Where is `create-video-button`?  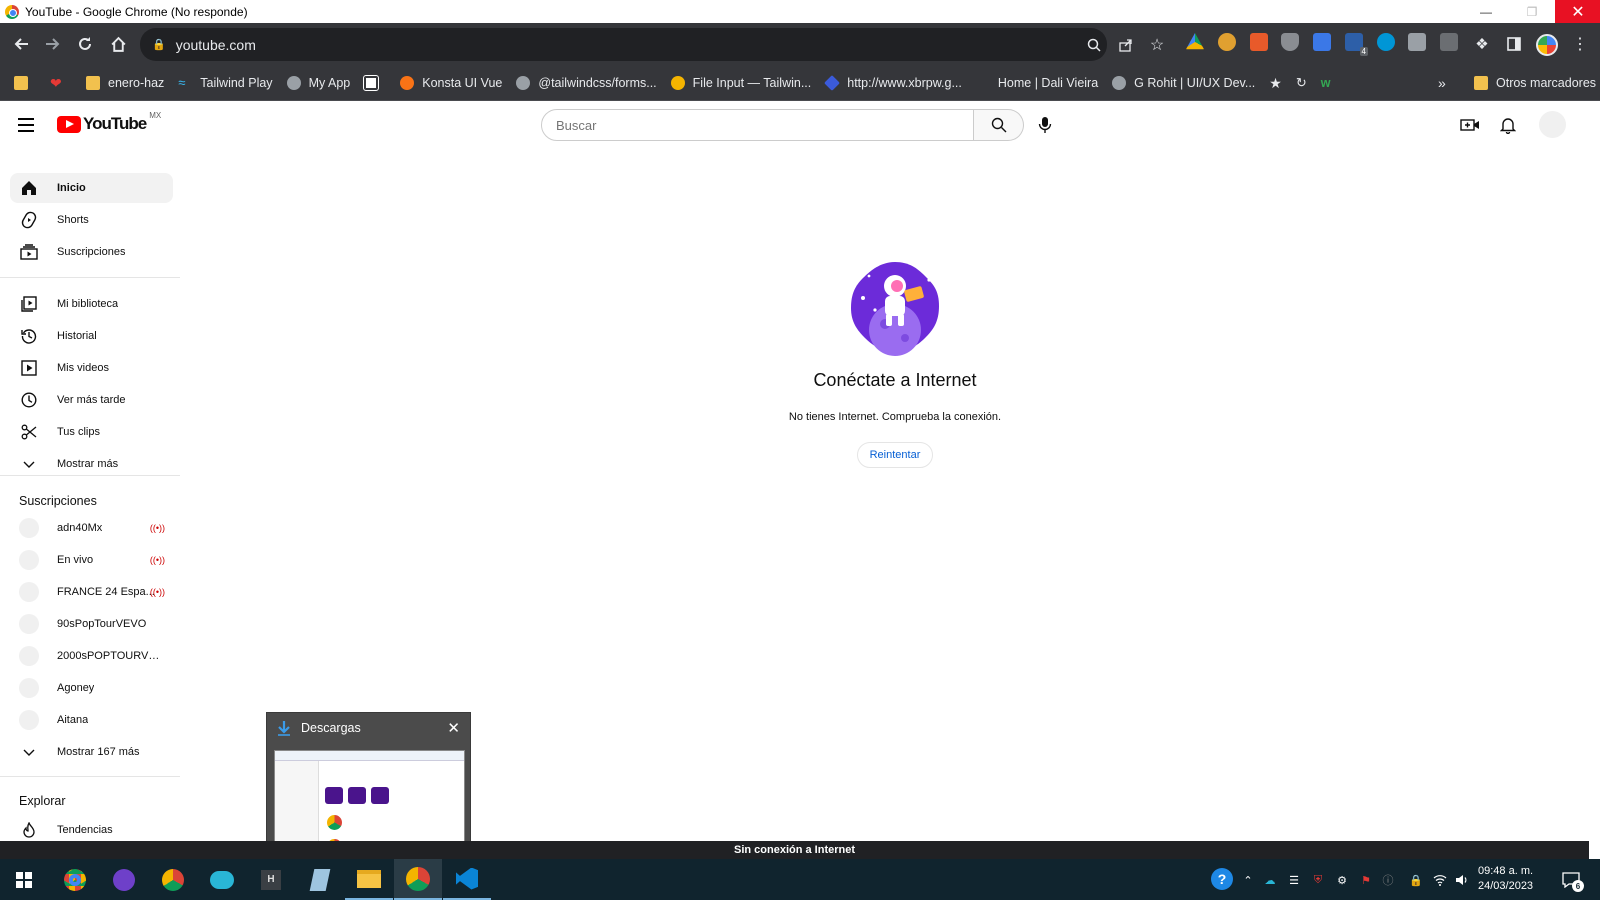
create-video-button is located at coordinates (1470, 125).